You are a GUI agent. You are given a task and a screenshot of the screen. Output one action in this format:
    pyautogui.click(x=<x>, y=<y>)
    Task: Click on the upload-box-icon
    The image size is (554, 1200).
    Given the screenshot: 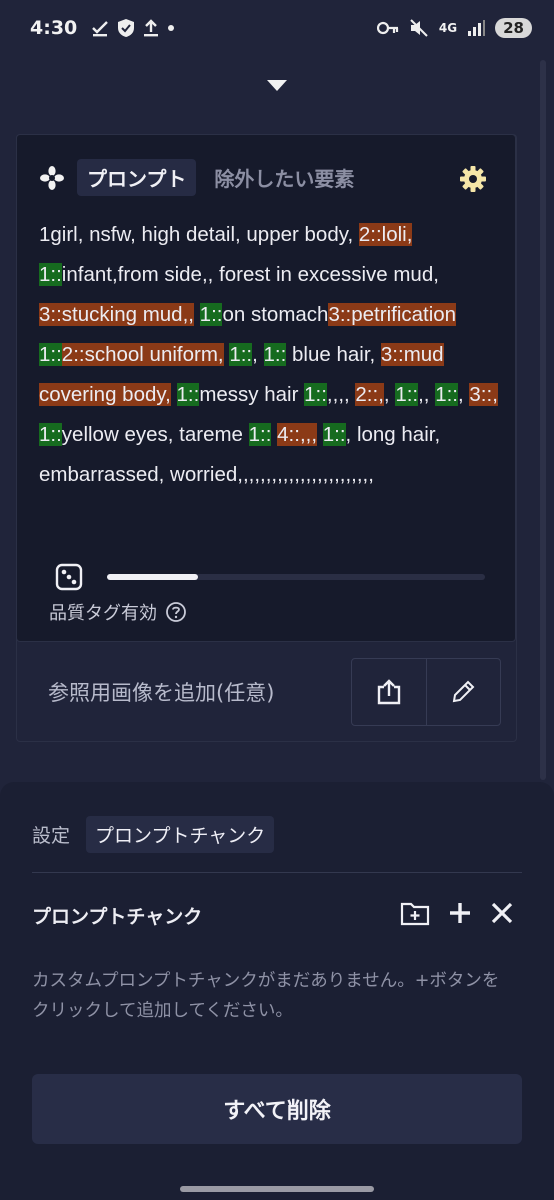 What is the action you would take?
    pyautogui.click(x=388, y=692)
    